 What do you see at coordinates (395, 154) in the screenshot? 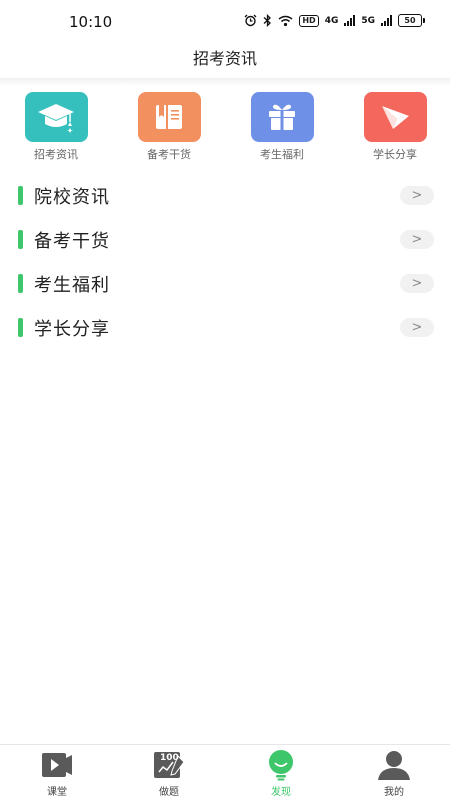
I see `category-label: 学长分享` at bounding box center [395, 154].